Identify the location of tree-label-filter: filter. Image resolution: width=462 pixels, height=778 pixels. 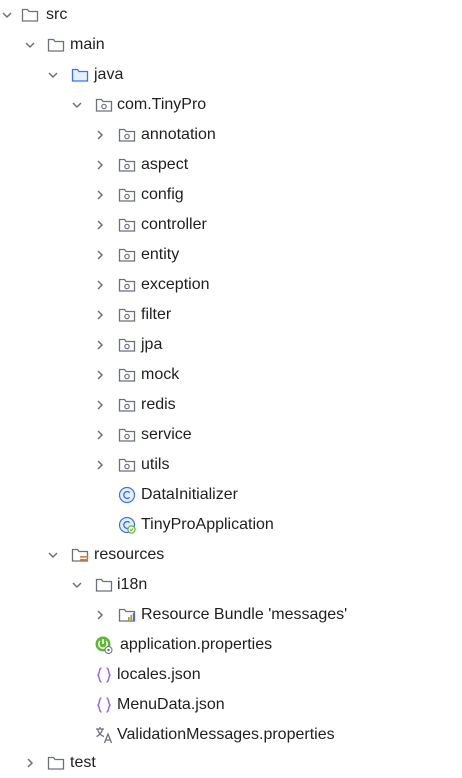
(156, 314).